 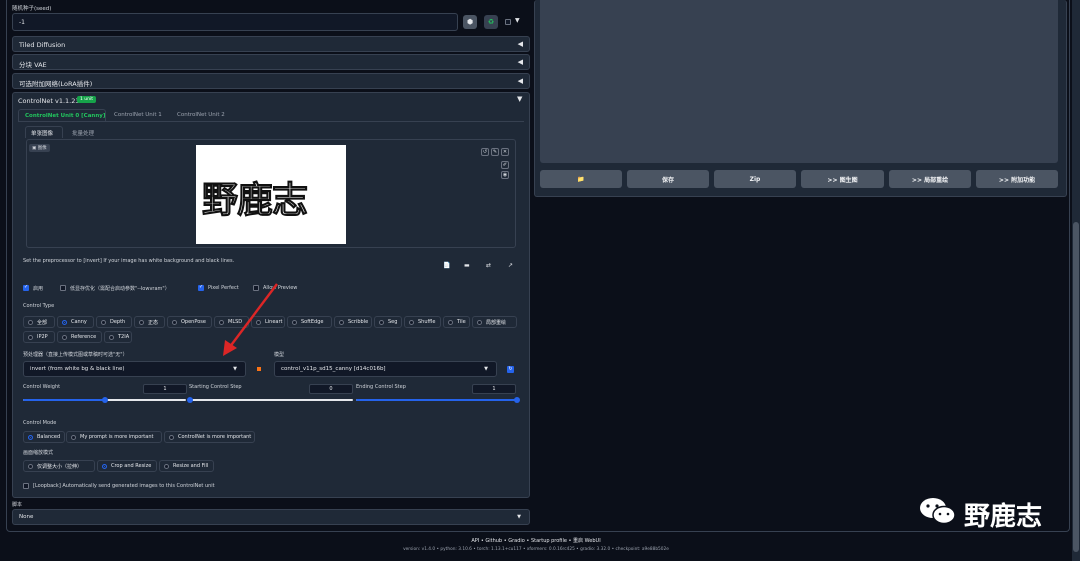 I want to click on control-type-option-10: Shuffle, so click(x=422, y=322).